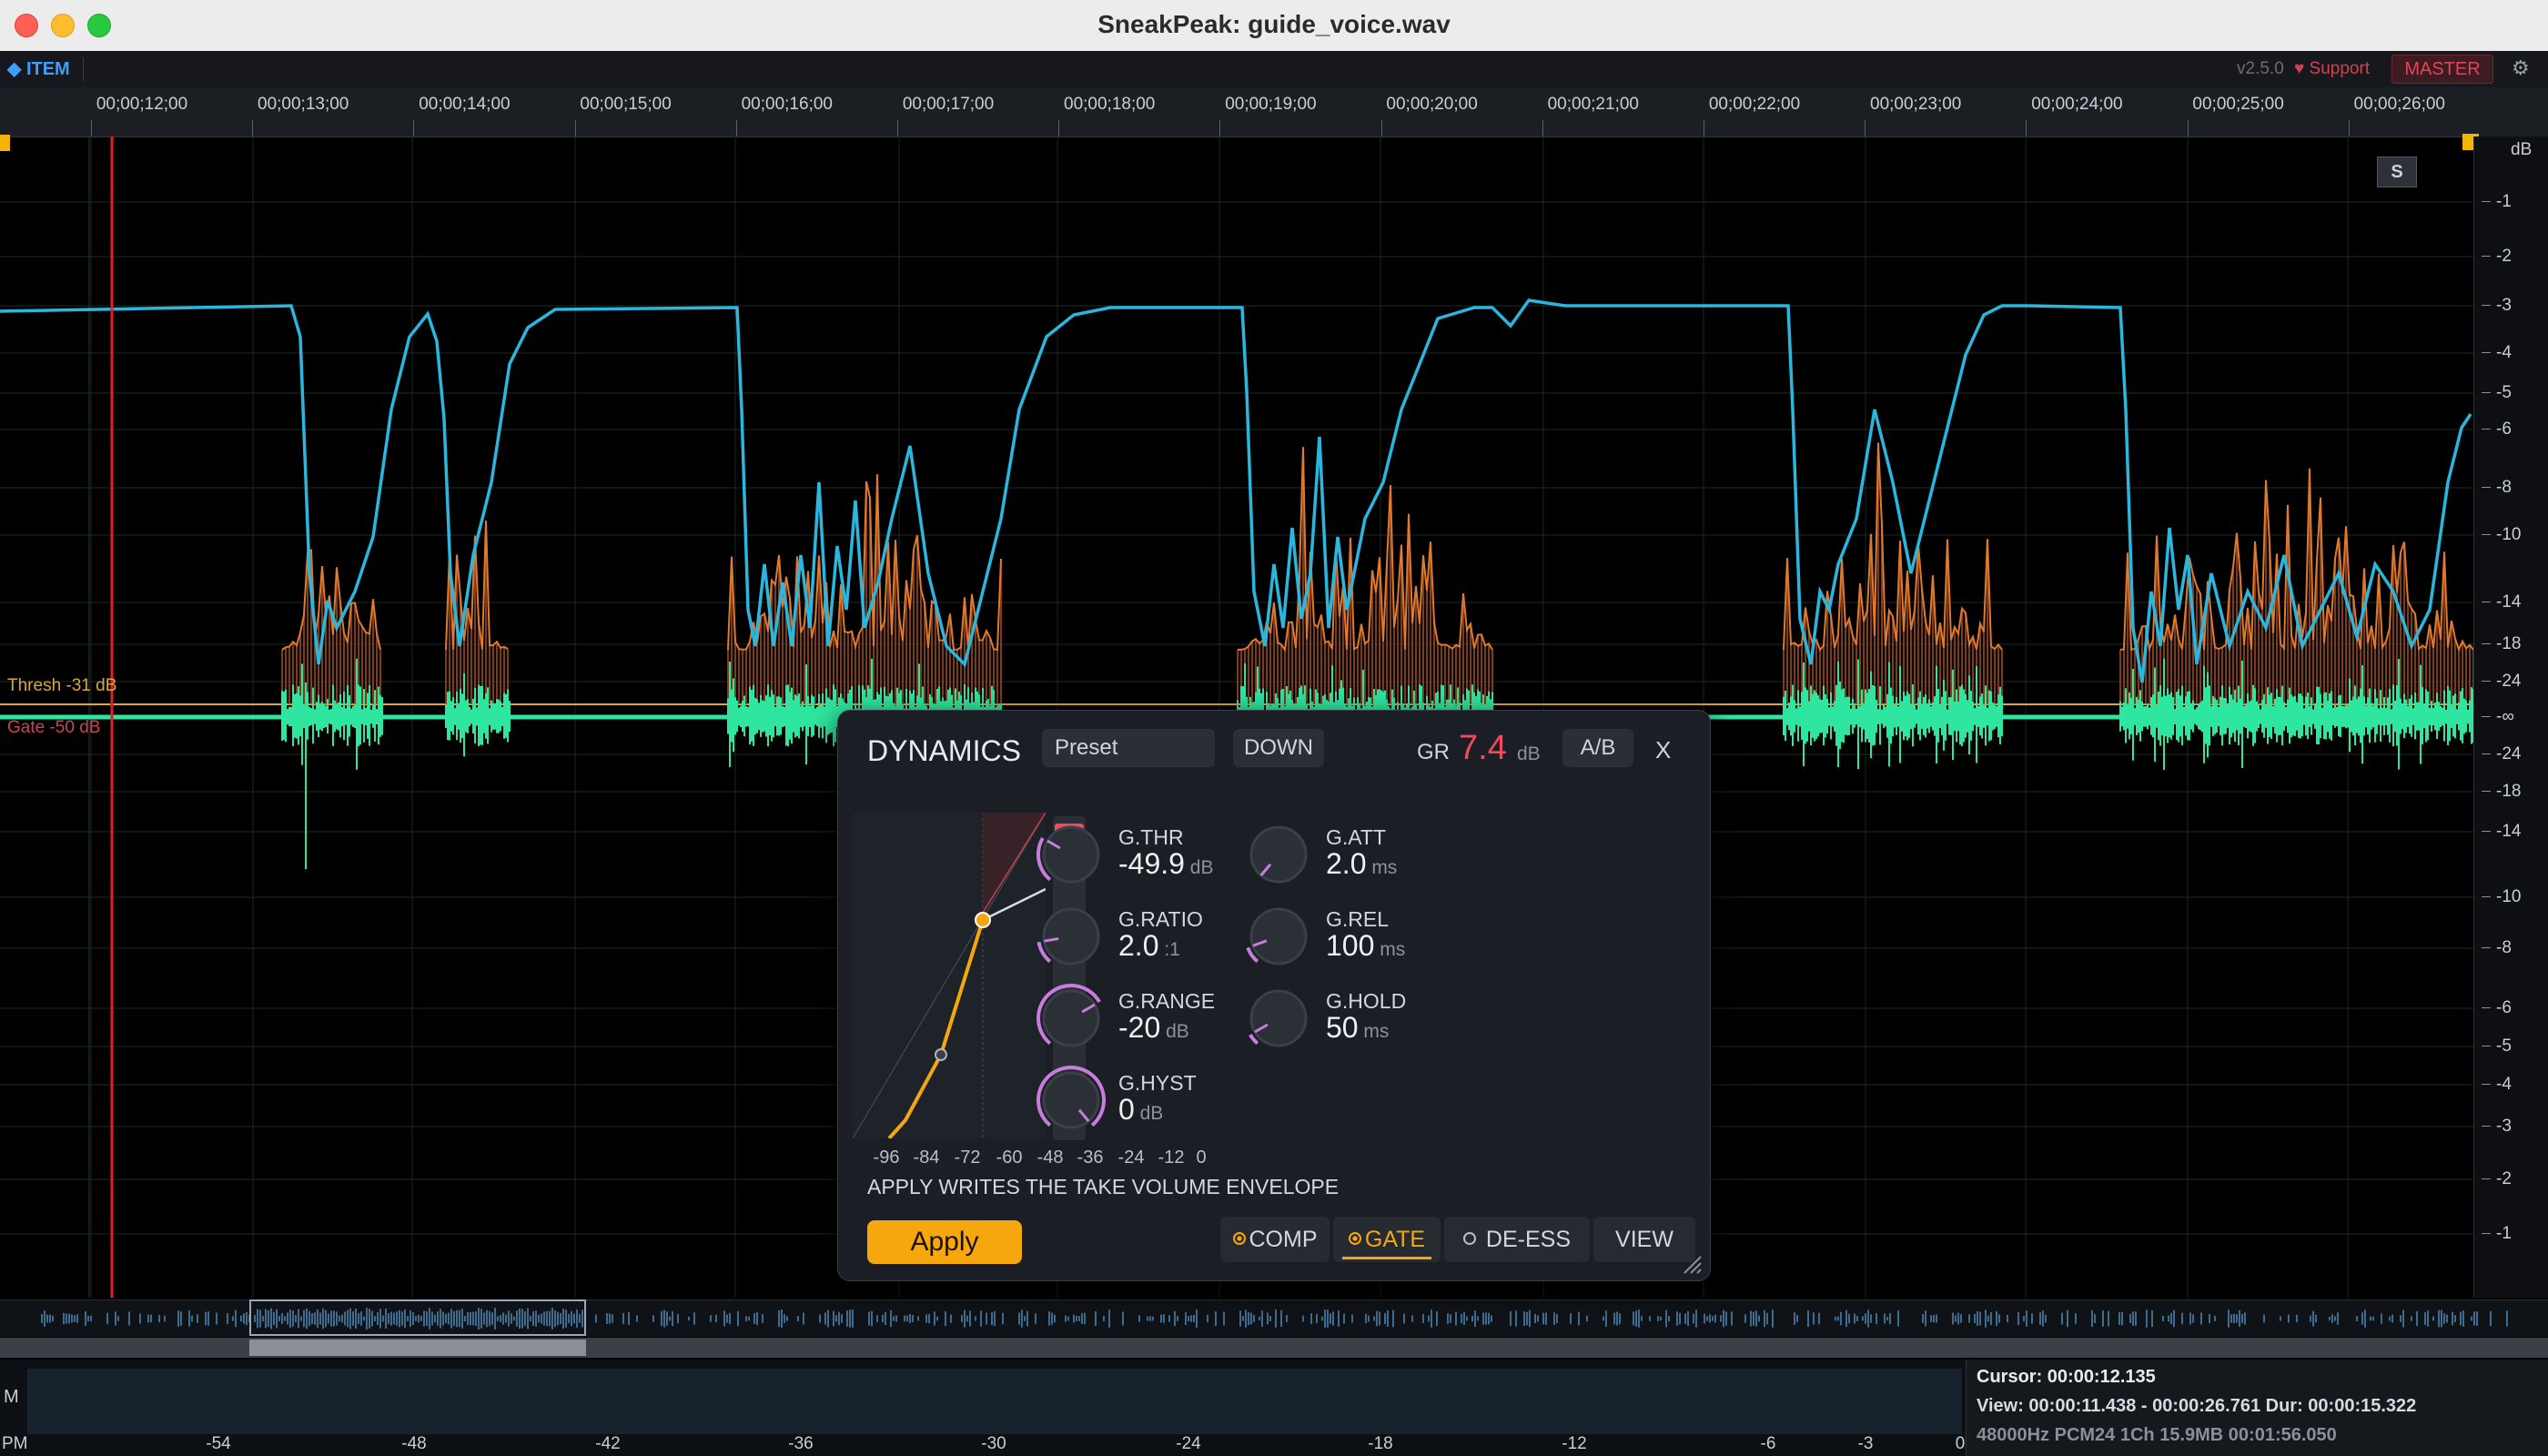 This screenshot has height=1456, width=2548. I want to click on knob-g-hyst, so click(1071, 1100).